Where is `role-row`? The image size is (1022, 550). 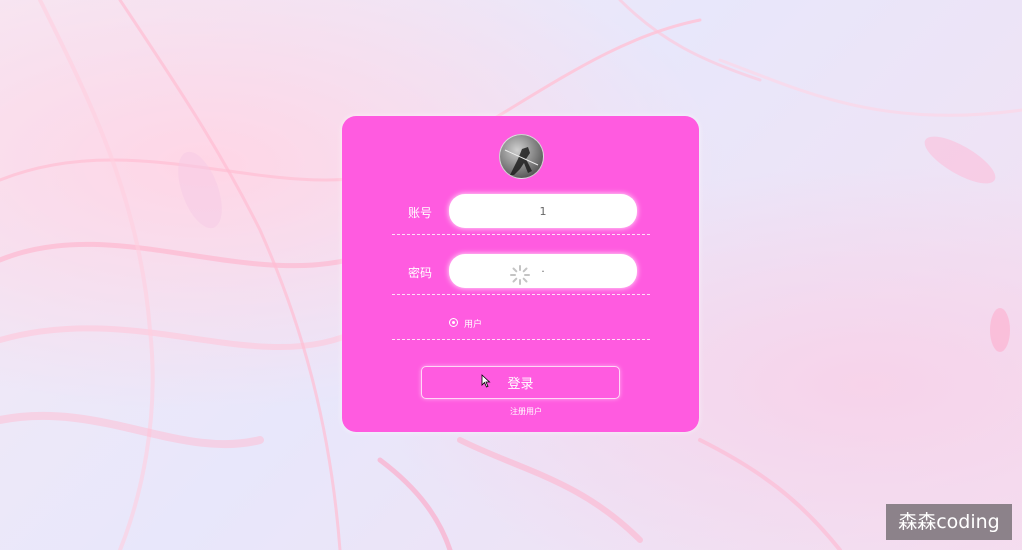
role-row is located at coordinates (521, 320).